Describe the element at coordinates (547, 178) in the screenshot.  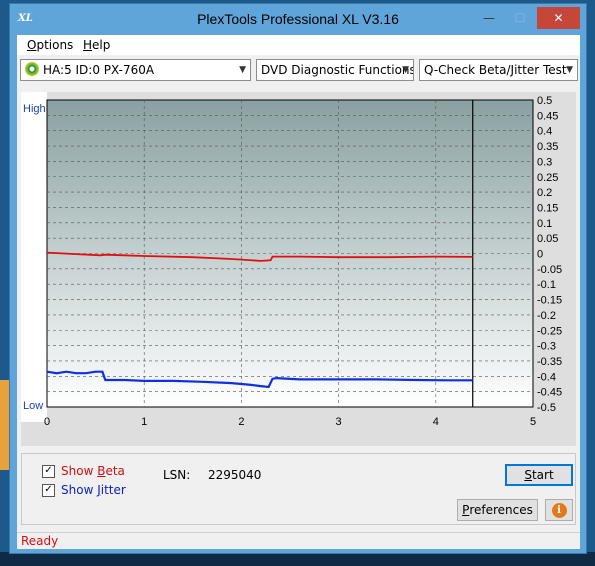
I see `y-tick-label: 0.25` at that location.